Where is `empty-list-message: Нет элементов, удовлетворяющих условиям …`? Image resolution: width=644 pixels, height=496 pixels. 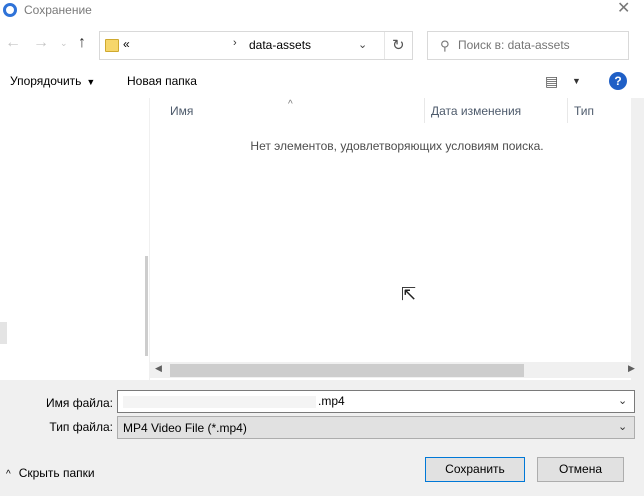 empty-list-message: Нет элементов, удовлетворяющих условиям … is located at coordinates (397, 146).